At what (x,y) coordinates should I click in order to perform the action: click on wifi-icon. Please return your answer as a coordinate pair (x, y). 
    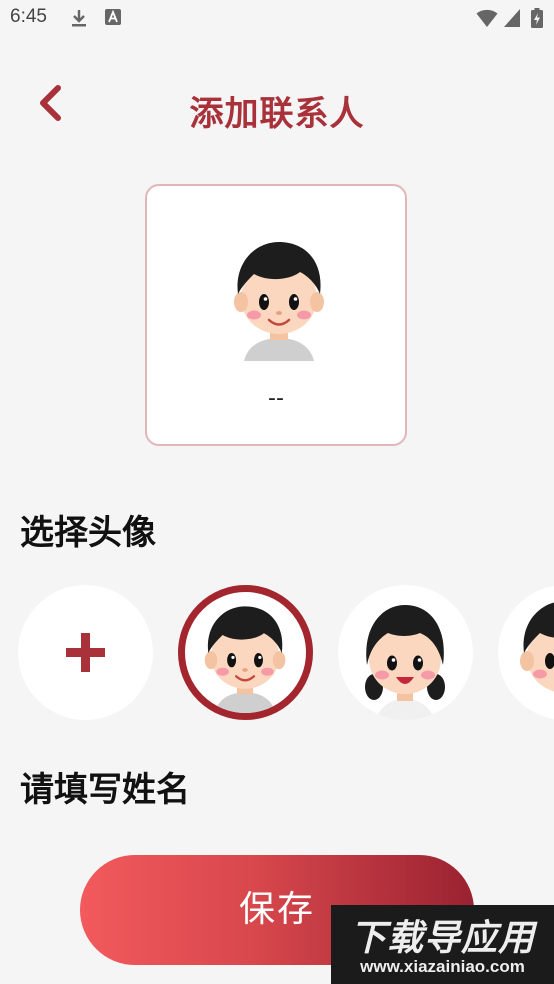
    Looking at the image, I should click on (487, 18).